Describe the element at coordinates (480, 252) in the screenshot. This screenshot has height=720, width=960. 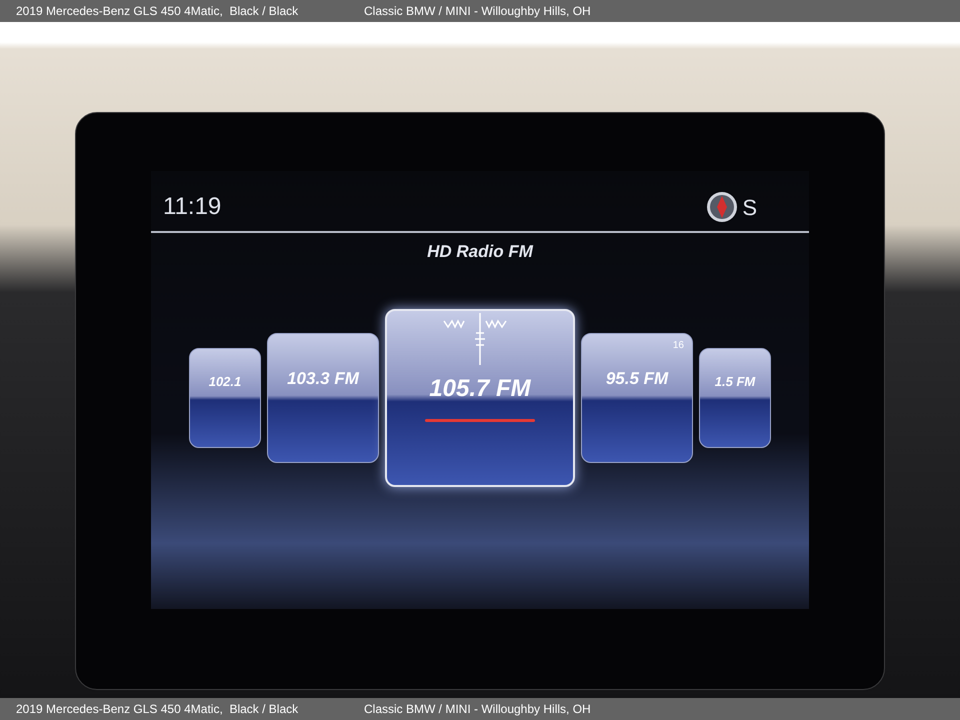
I see `source-title: HD Radio FM` at that location.